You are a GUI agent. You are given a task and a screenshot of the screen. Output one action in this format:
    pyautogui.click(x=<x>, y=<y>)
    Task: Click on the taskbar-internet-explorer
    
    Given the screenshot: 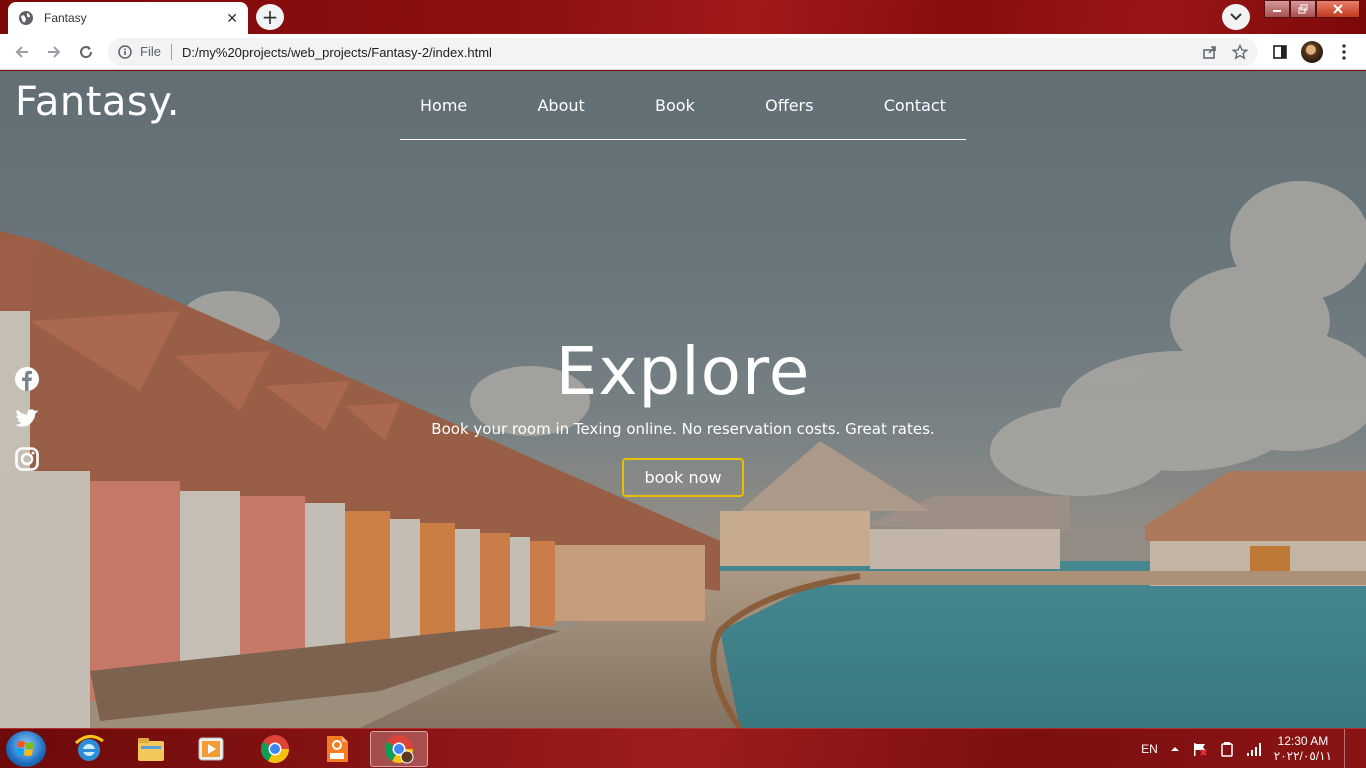 What is the action you would take?
    pyautogui.click(x=89, y=749)
    